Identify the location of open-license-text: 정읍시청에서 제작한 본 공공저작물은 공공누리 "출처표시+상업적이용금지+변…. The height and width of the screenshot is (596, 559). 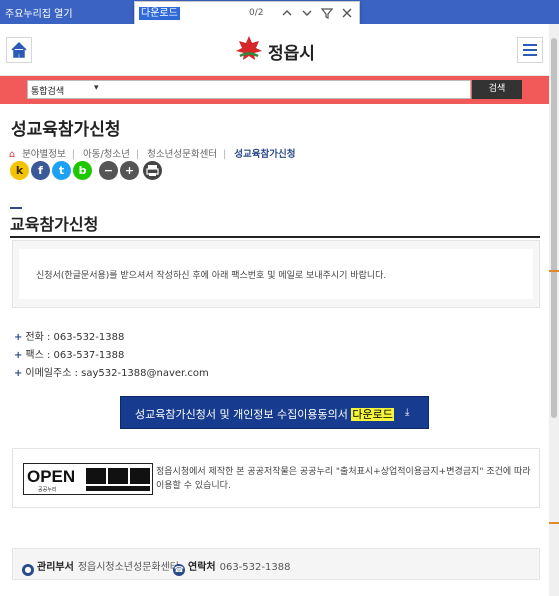
(343, 479).